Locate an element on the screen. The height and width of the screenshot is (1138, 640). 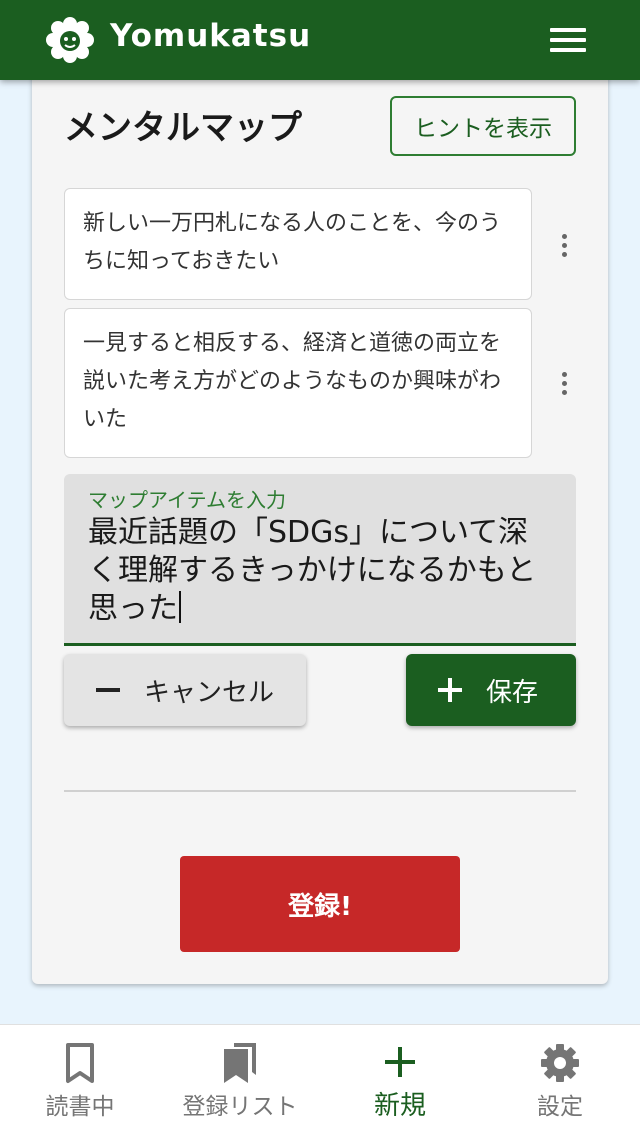
app-title: Yomukatsu is located at coordinates (211, 36).